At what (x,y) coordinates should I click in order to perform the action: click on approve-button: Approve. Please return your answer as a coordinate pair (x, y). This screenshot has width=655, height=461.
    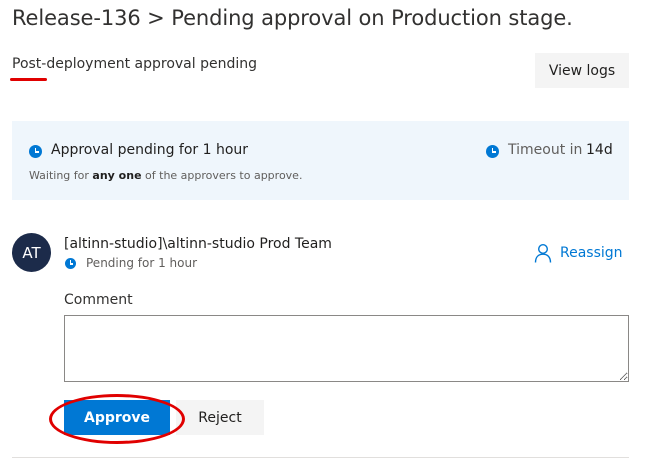
    Looking at the image, I should click on (117, 417).